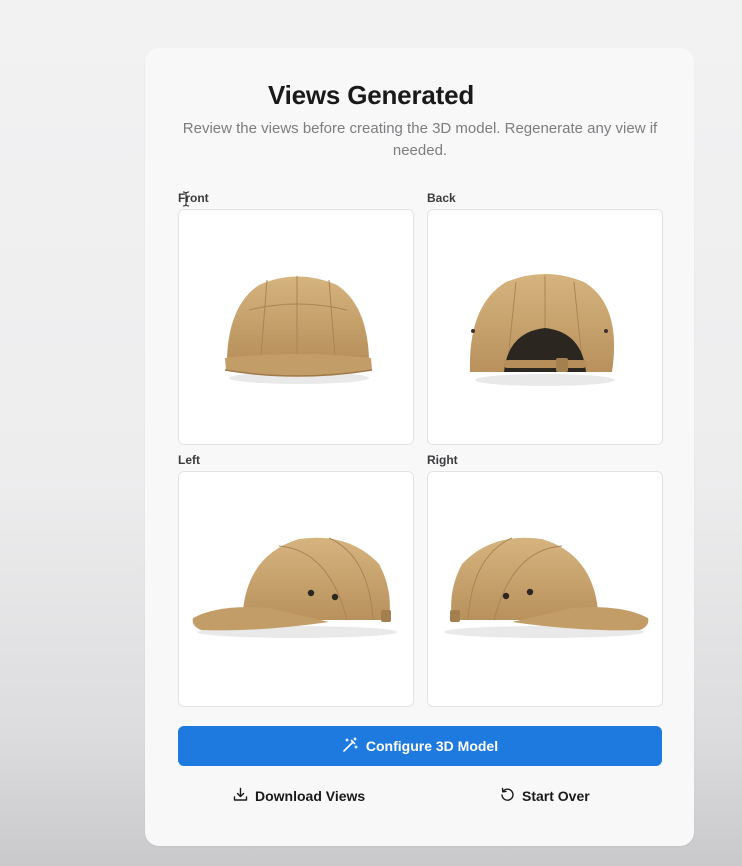 This screenshot has width=742, height=866. I want to click on configure-3d-model-button: Configure 3D Model, so click(420, 746).